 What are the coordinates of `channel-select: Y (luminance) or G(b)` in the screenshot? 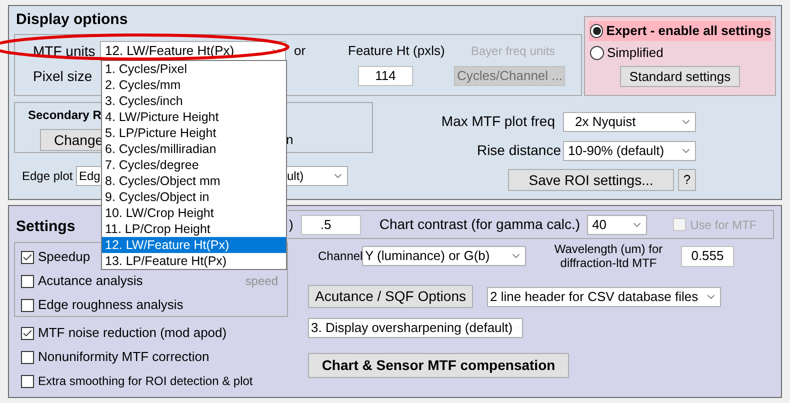 It's located at (444, 256).